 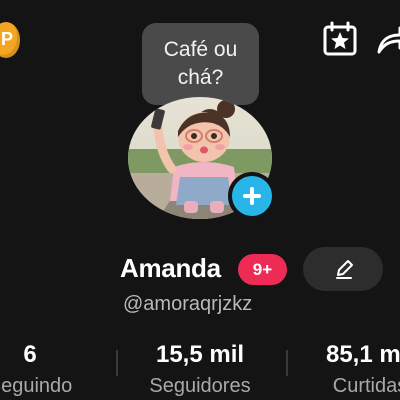 I want to click on username-handle: @amoraqrjzkz, so click(x=188, y=304).